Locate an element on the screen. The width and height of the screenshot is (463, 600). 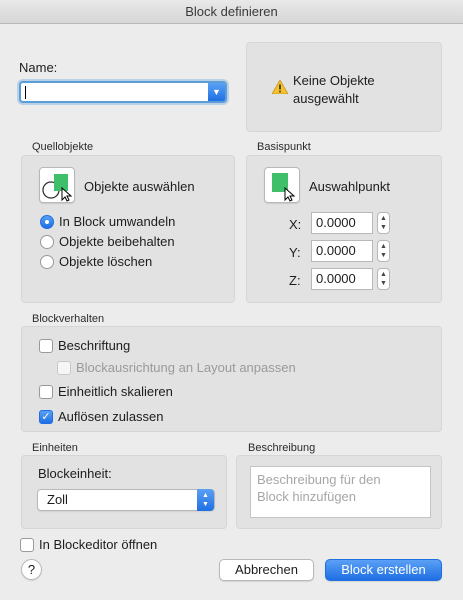
selection-warning-panel: Keine Objekte ausgewählt is located at coordinates (344, 87).